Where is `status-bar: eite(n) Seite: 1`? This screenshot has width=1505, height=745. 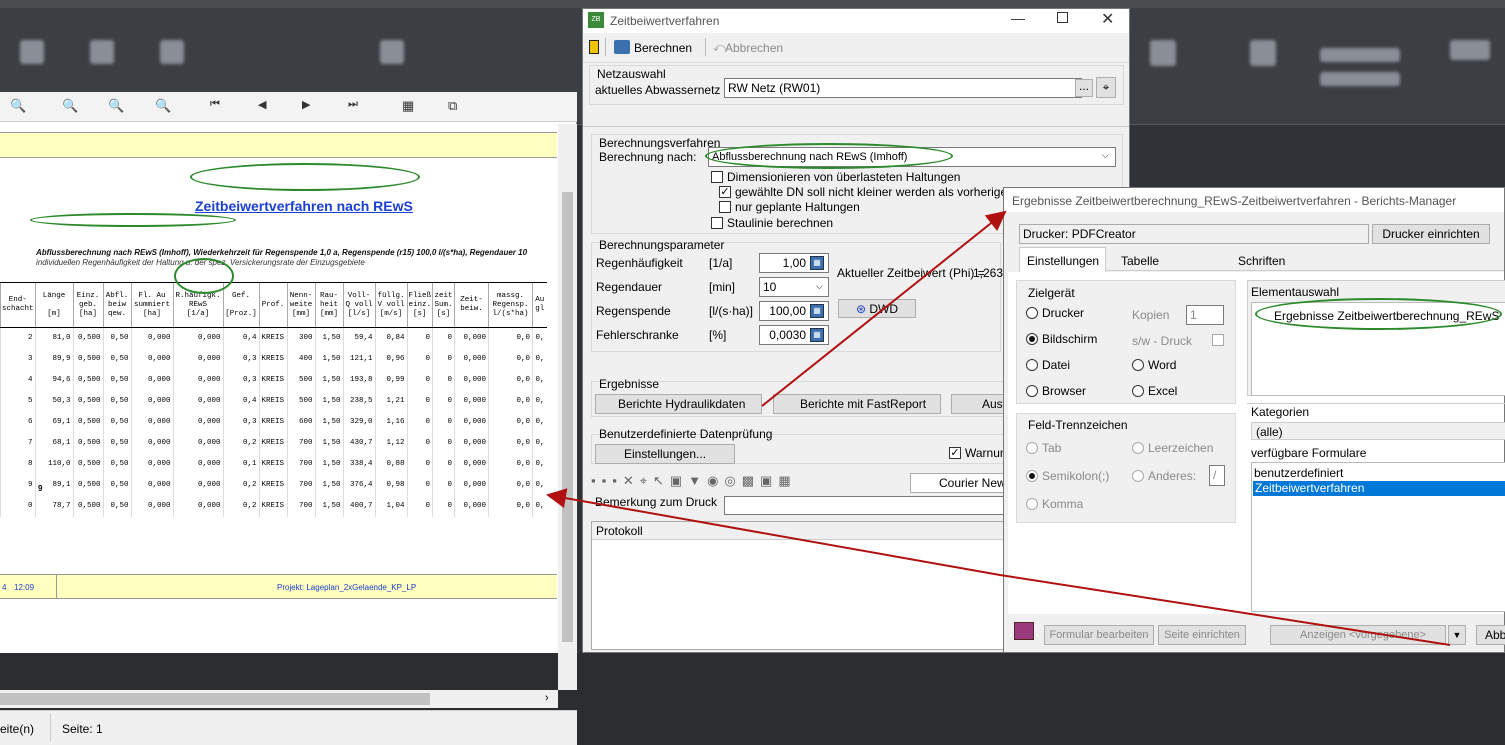 status-bar: eite(n) Seite: 1 is located at coordinates (288, 727).